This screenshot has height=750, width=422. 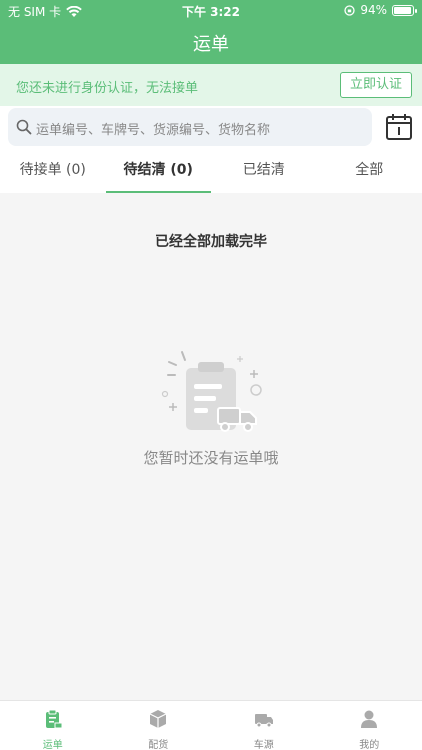 I want to click on bottom-tabbar: 运单 配货 车源 我的, so click(x=211, y=725).